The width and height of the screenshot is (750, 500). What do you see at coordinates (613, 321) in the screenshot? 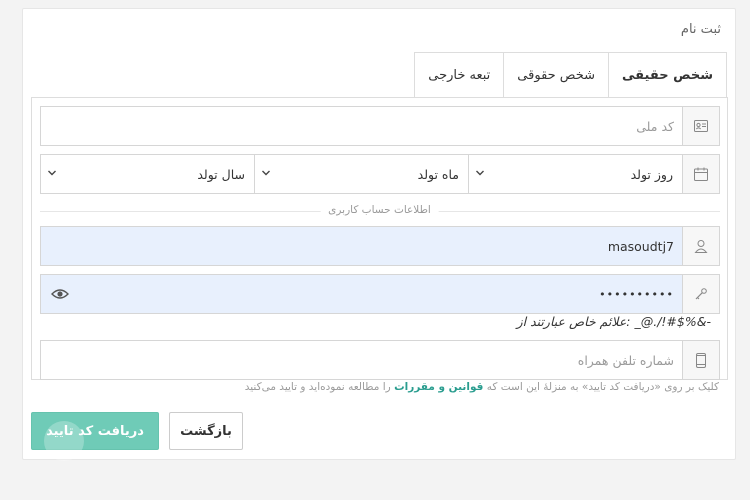
I see `password-hint: علائم خاص عبارتند از: _@./!#$%&-` at bounding box center [613, 321].